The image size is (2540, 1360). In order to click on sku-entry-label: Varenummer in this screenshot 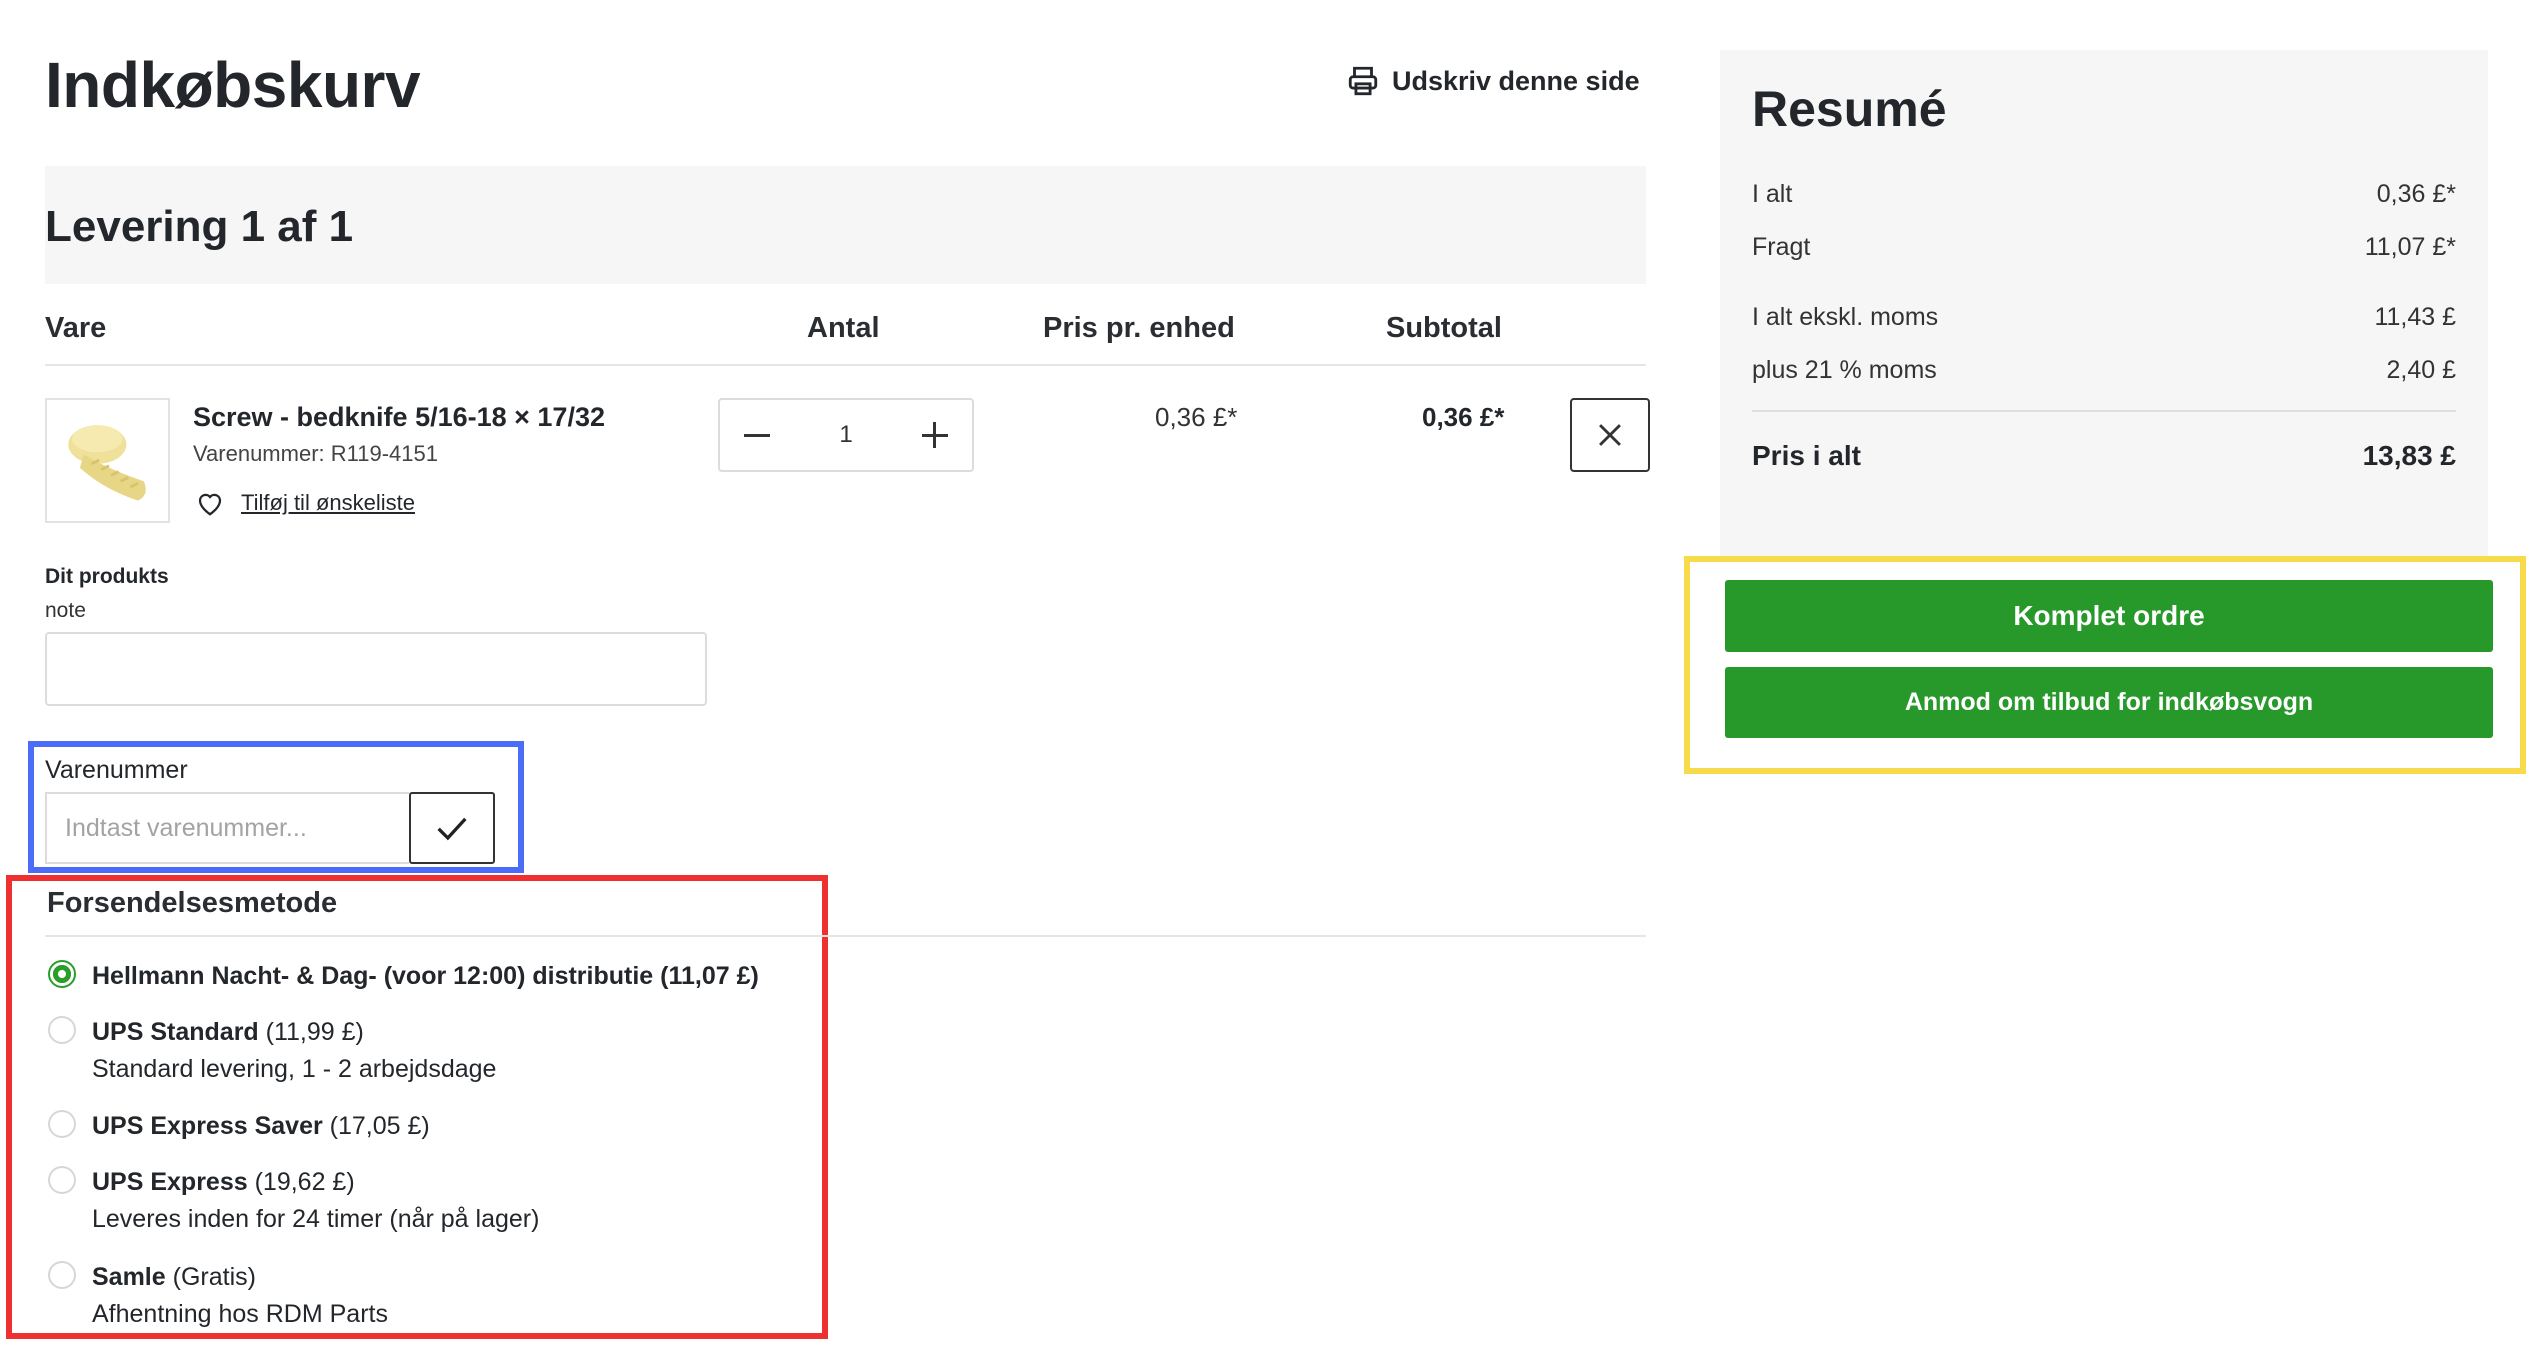, I will do `click(116, 770)`.